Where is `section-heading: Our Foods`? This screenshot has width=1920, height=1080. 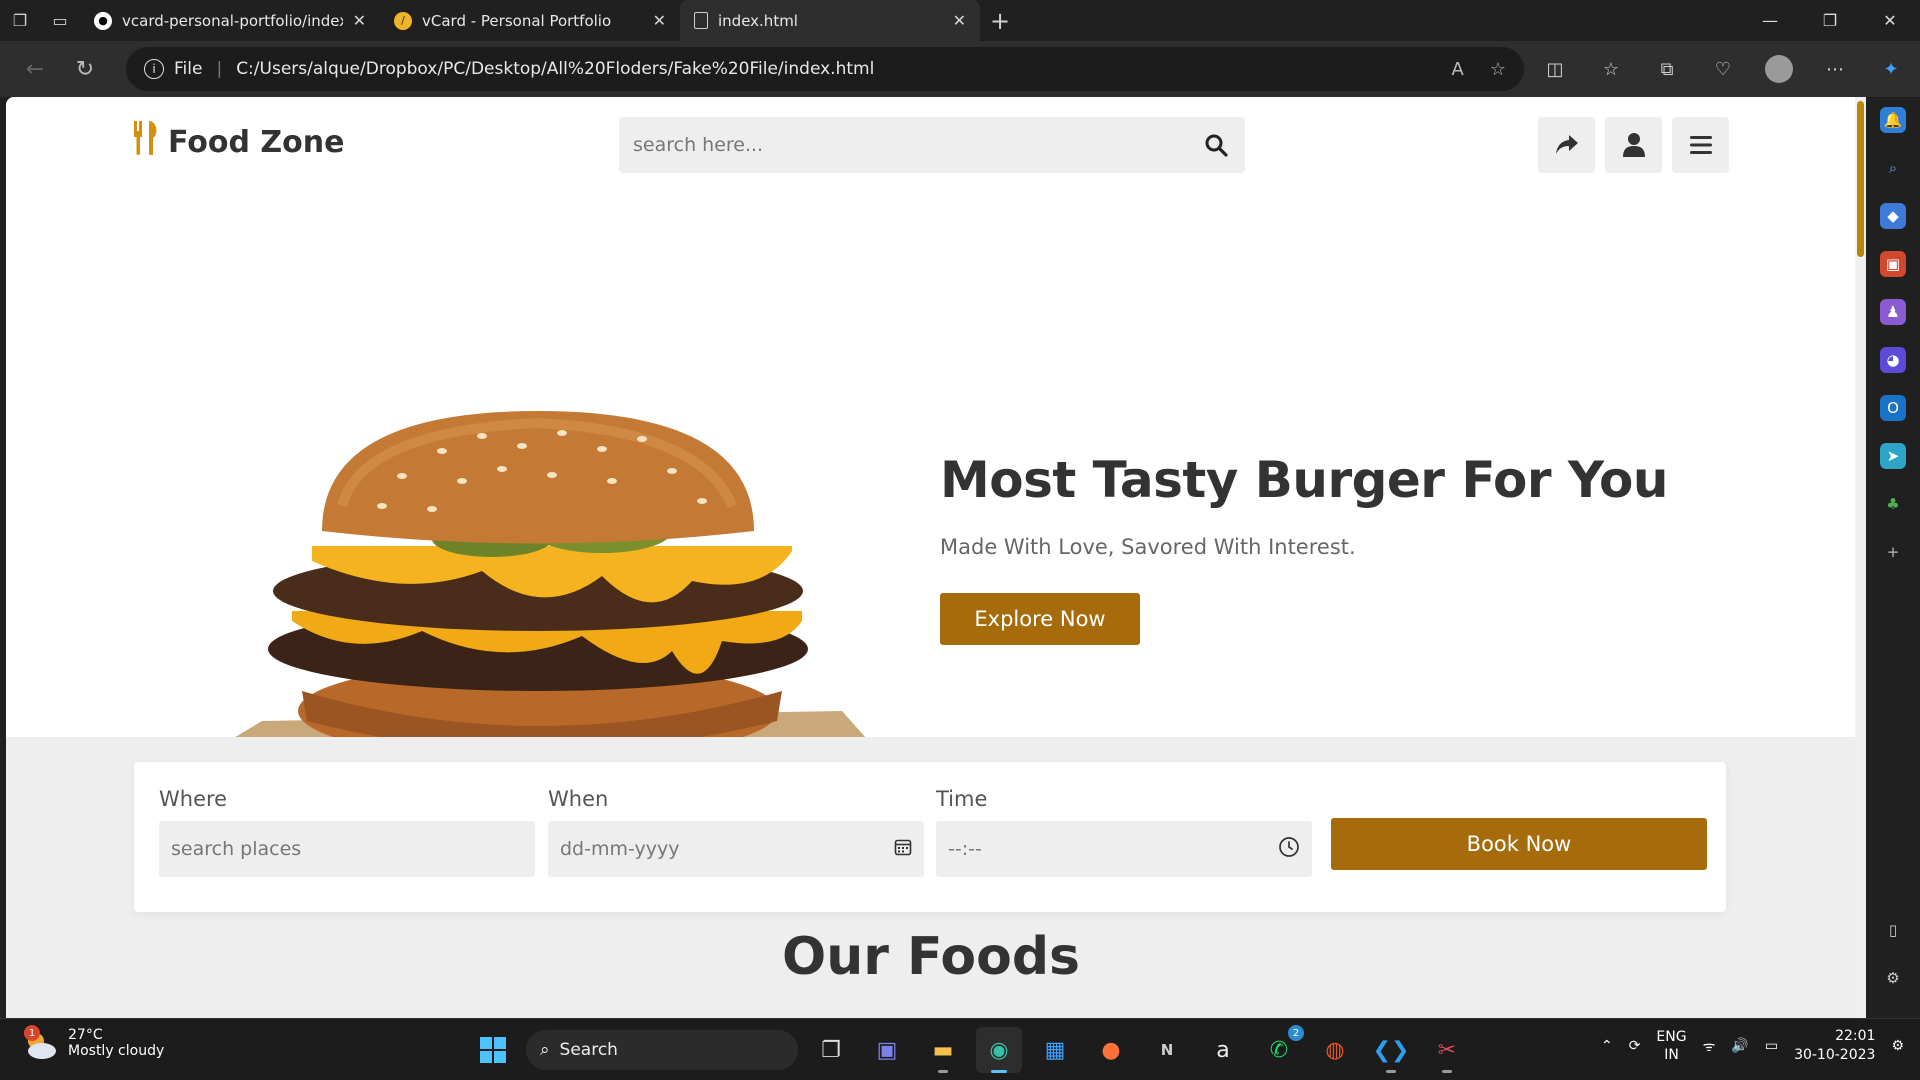 section-heading: Our Foods is located at coordinates (930, 957).